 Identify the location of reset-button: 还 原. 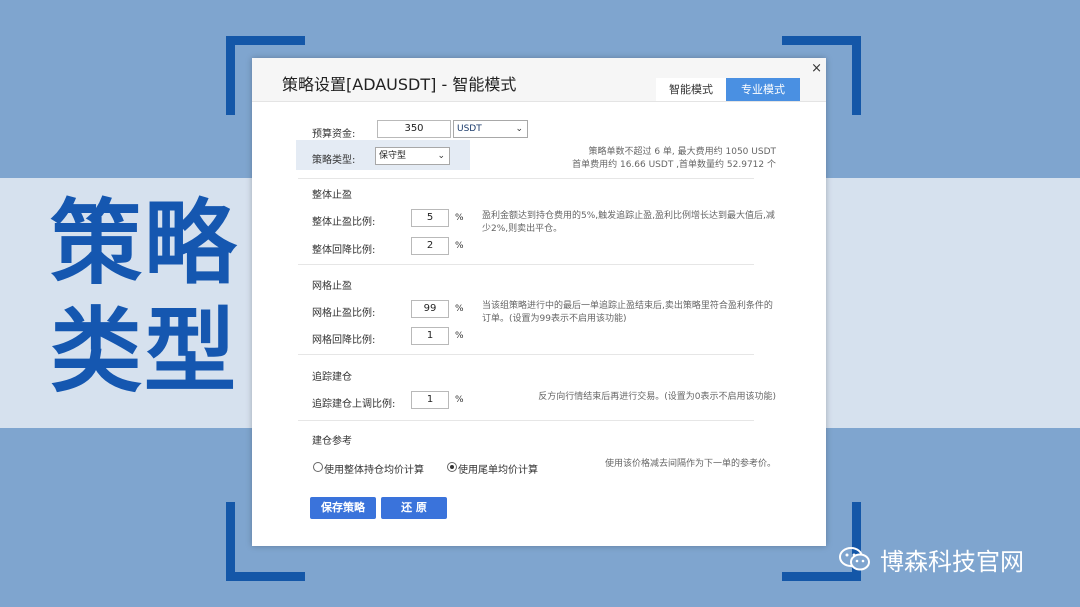
(414, 508).